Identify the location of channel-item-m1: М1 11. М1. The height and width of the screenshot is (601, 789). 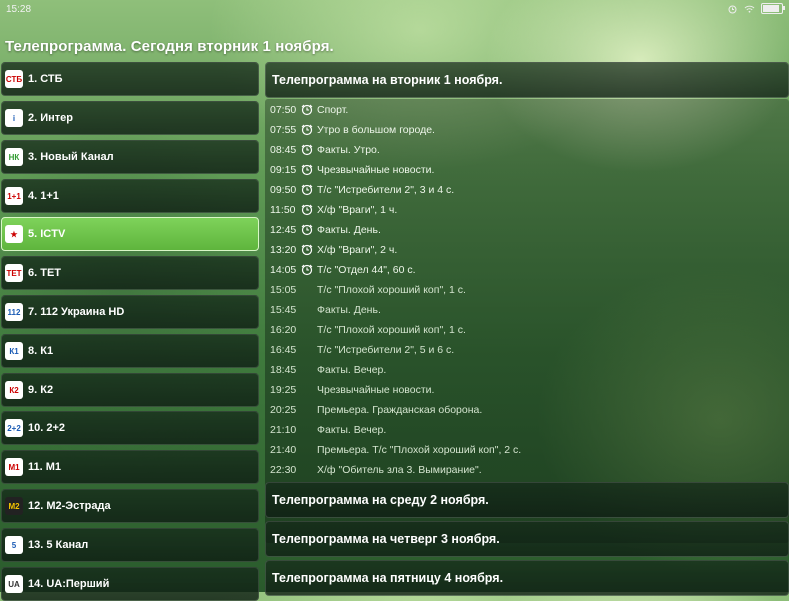
(130, 467).